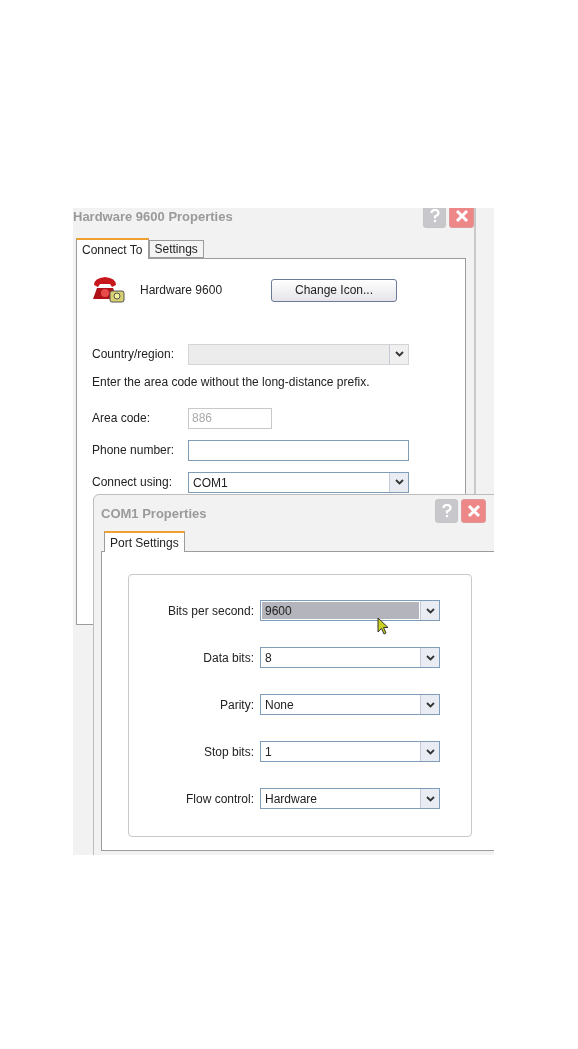 This screenshot has height=1049, width=578. What do you see at coordinates (109, 290) in the screenshot?
I see `phone-icon` at bounding box center [109, 290].